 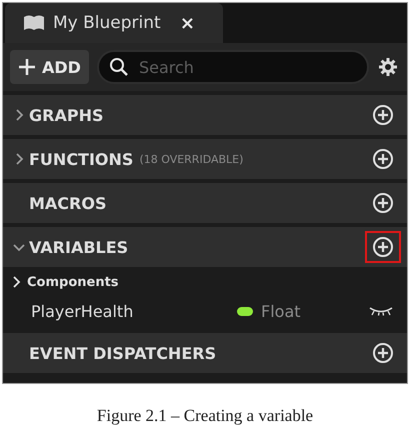 What do you see at coordinates (205, 115) in the screenshot?
I see `section-header: GRAPHS` at bounding box center [205, 115].